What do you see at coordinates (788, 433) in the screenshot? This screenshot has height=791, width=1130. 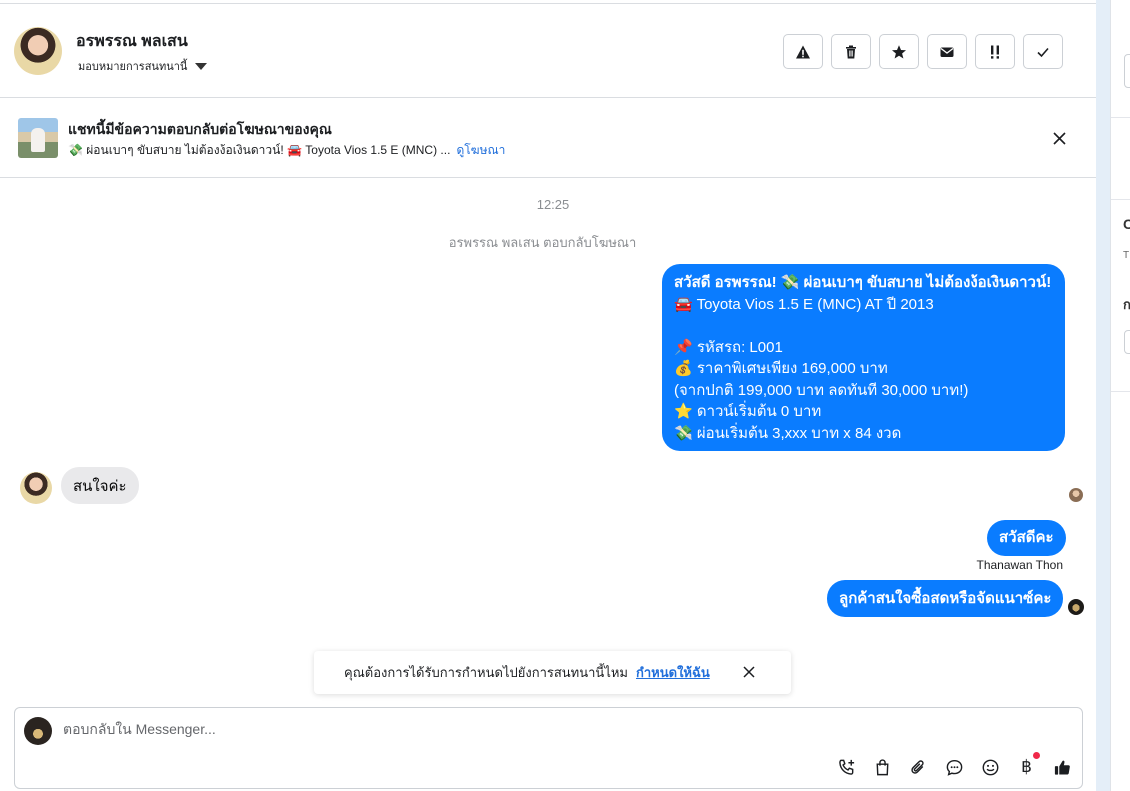 I see `message-line: 💸 ผ่อนเริ่มต้น 3,xxx บาท x 84 งวด` at bounding box center [788, 433].